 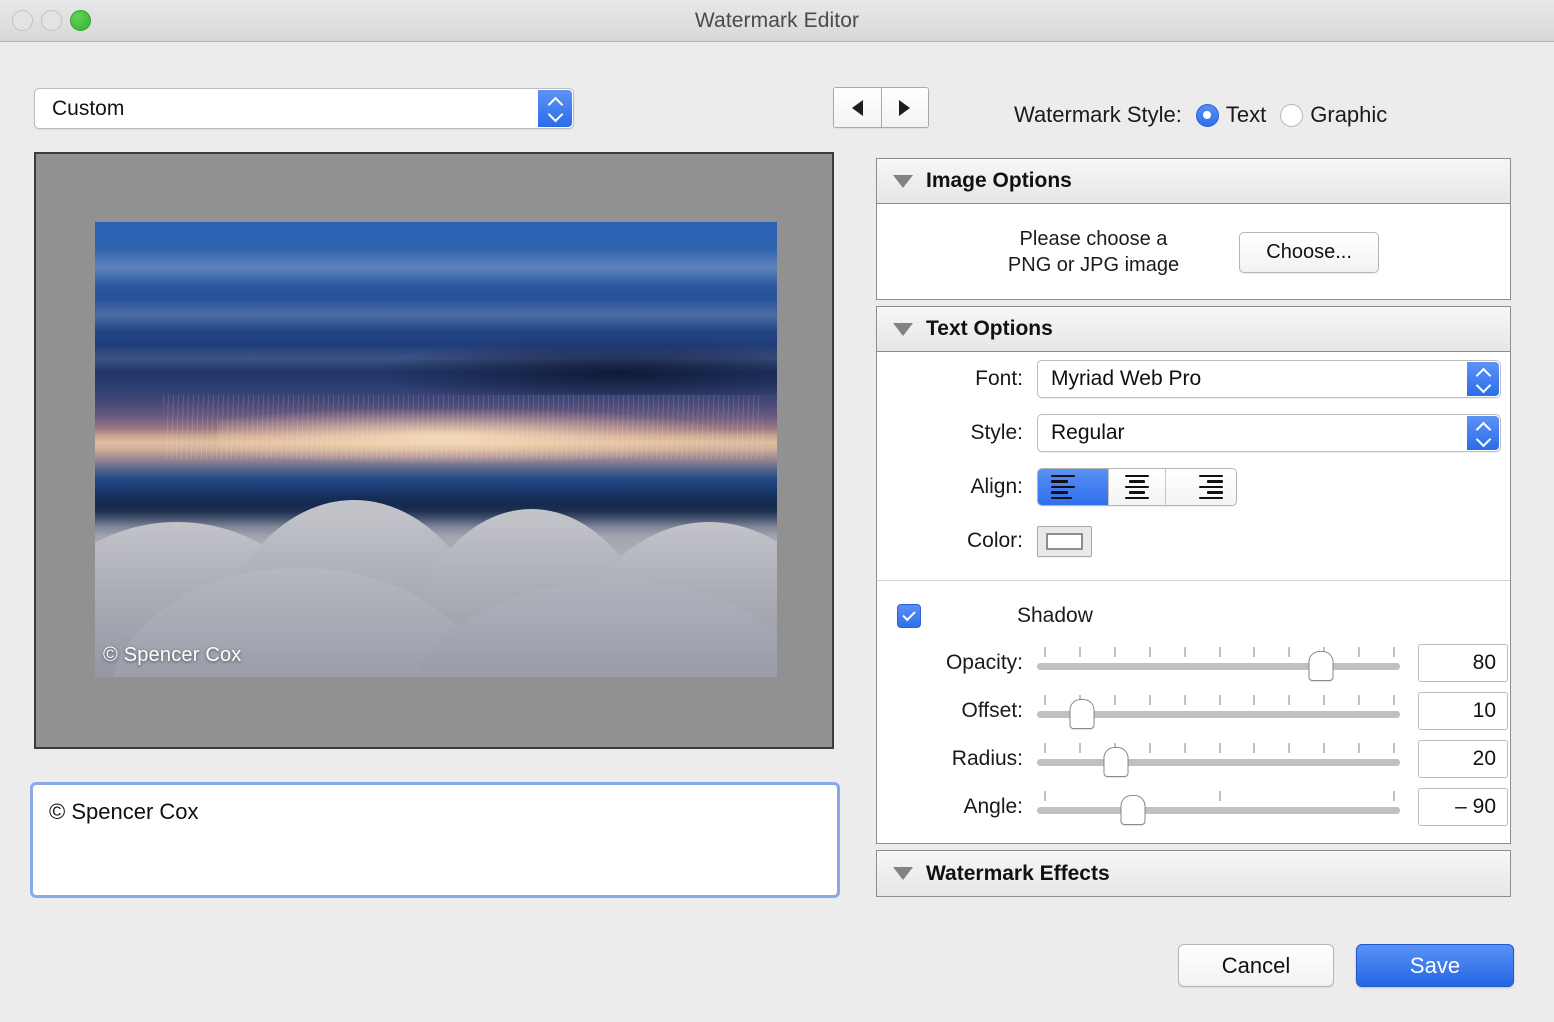 What do you see at coordinates (1346, 965) in the screenshot?
I see `dialog-footer: Cancel Save` at bounding box center [1346, 965].